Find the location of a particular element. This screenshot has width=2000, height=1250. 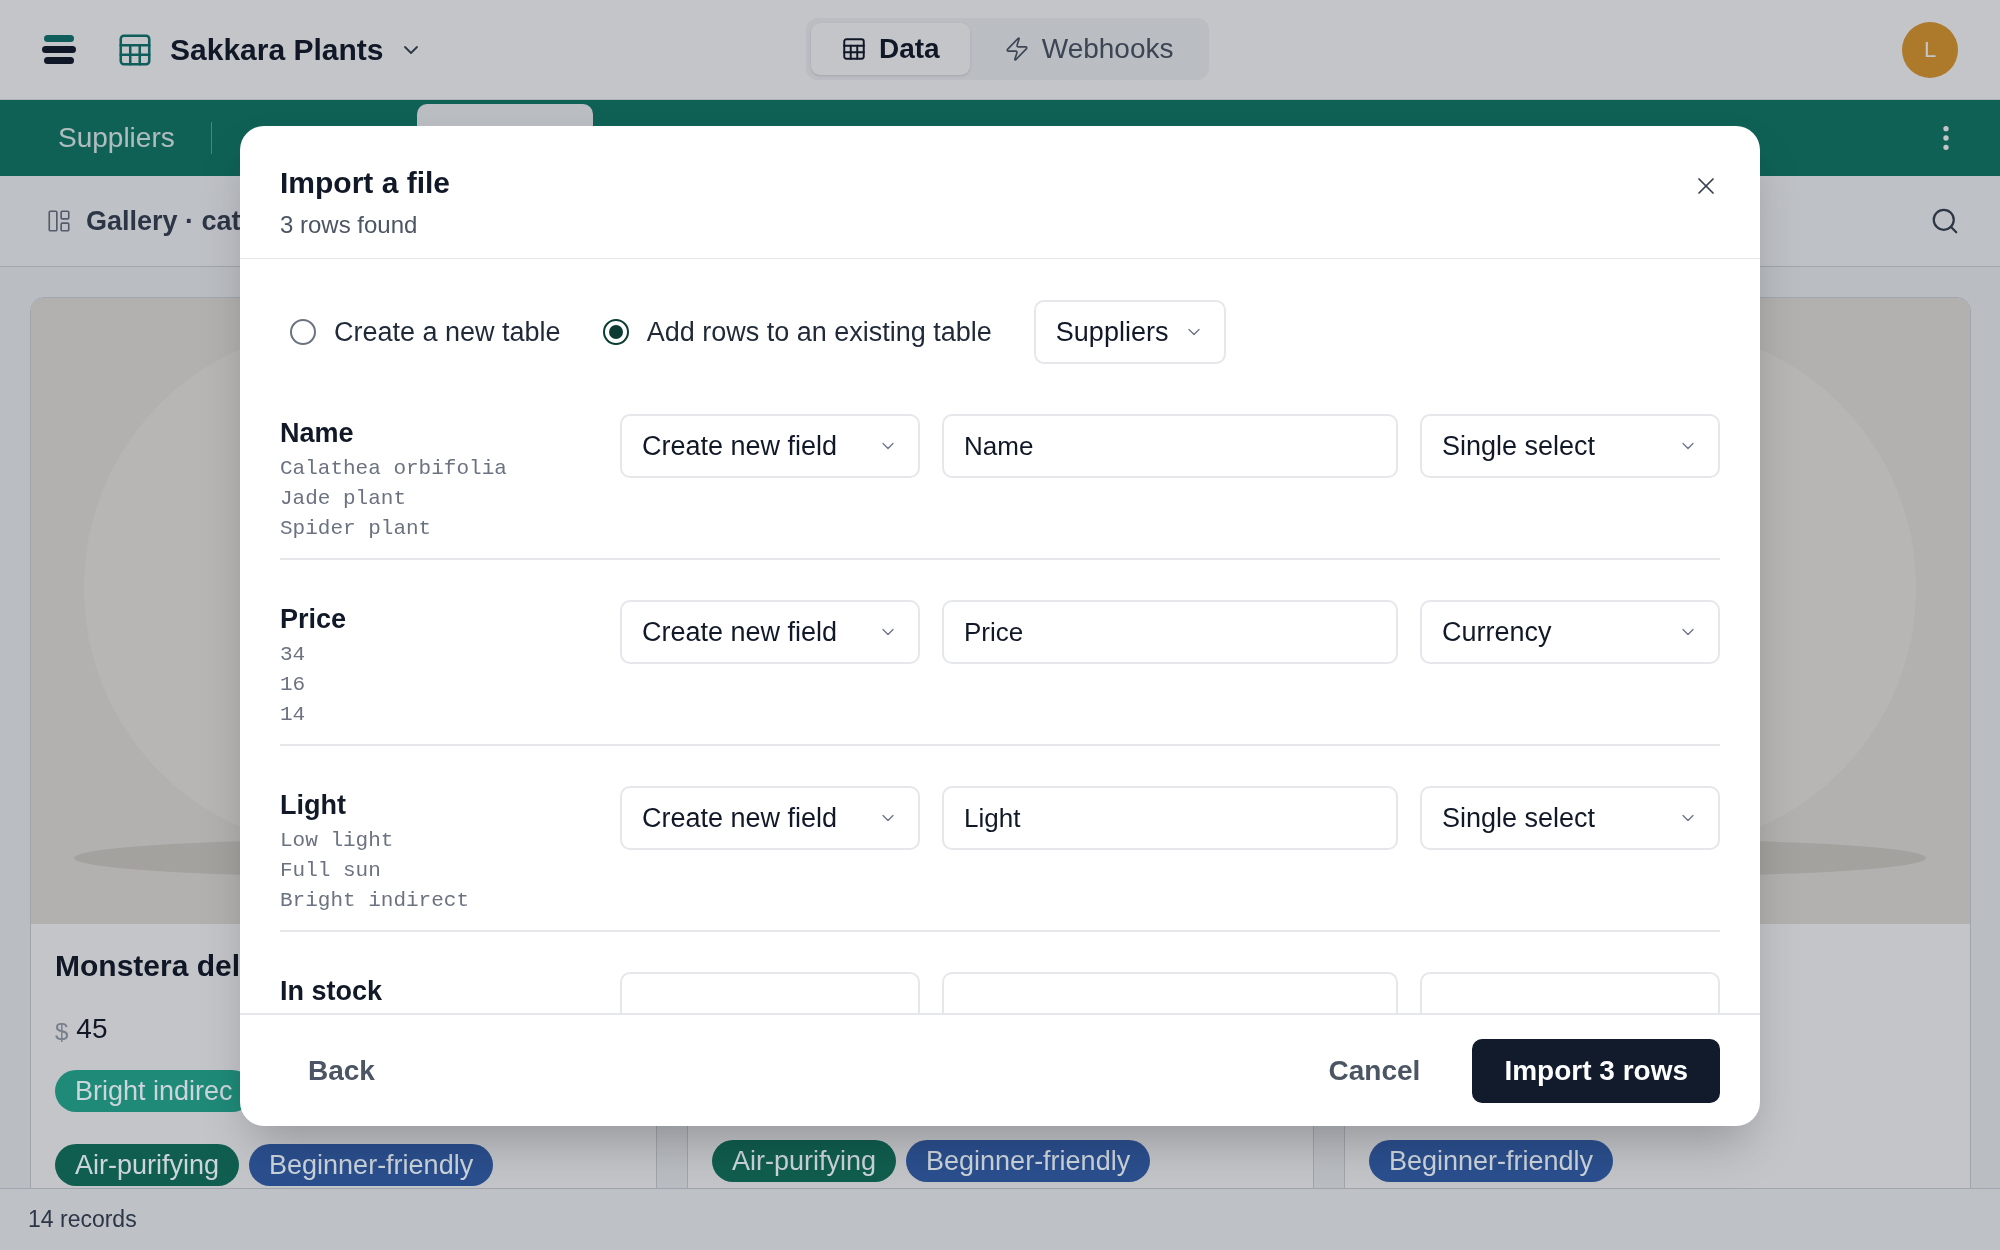

field-name-input: Light is located at coordinates (1170, 818).